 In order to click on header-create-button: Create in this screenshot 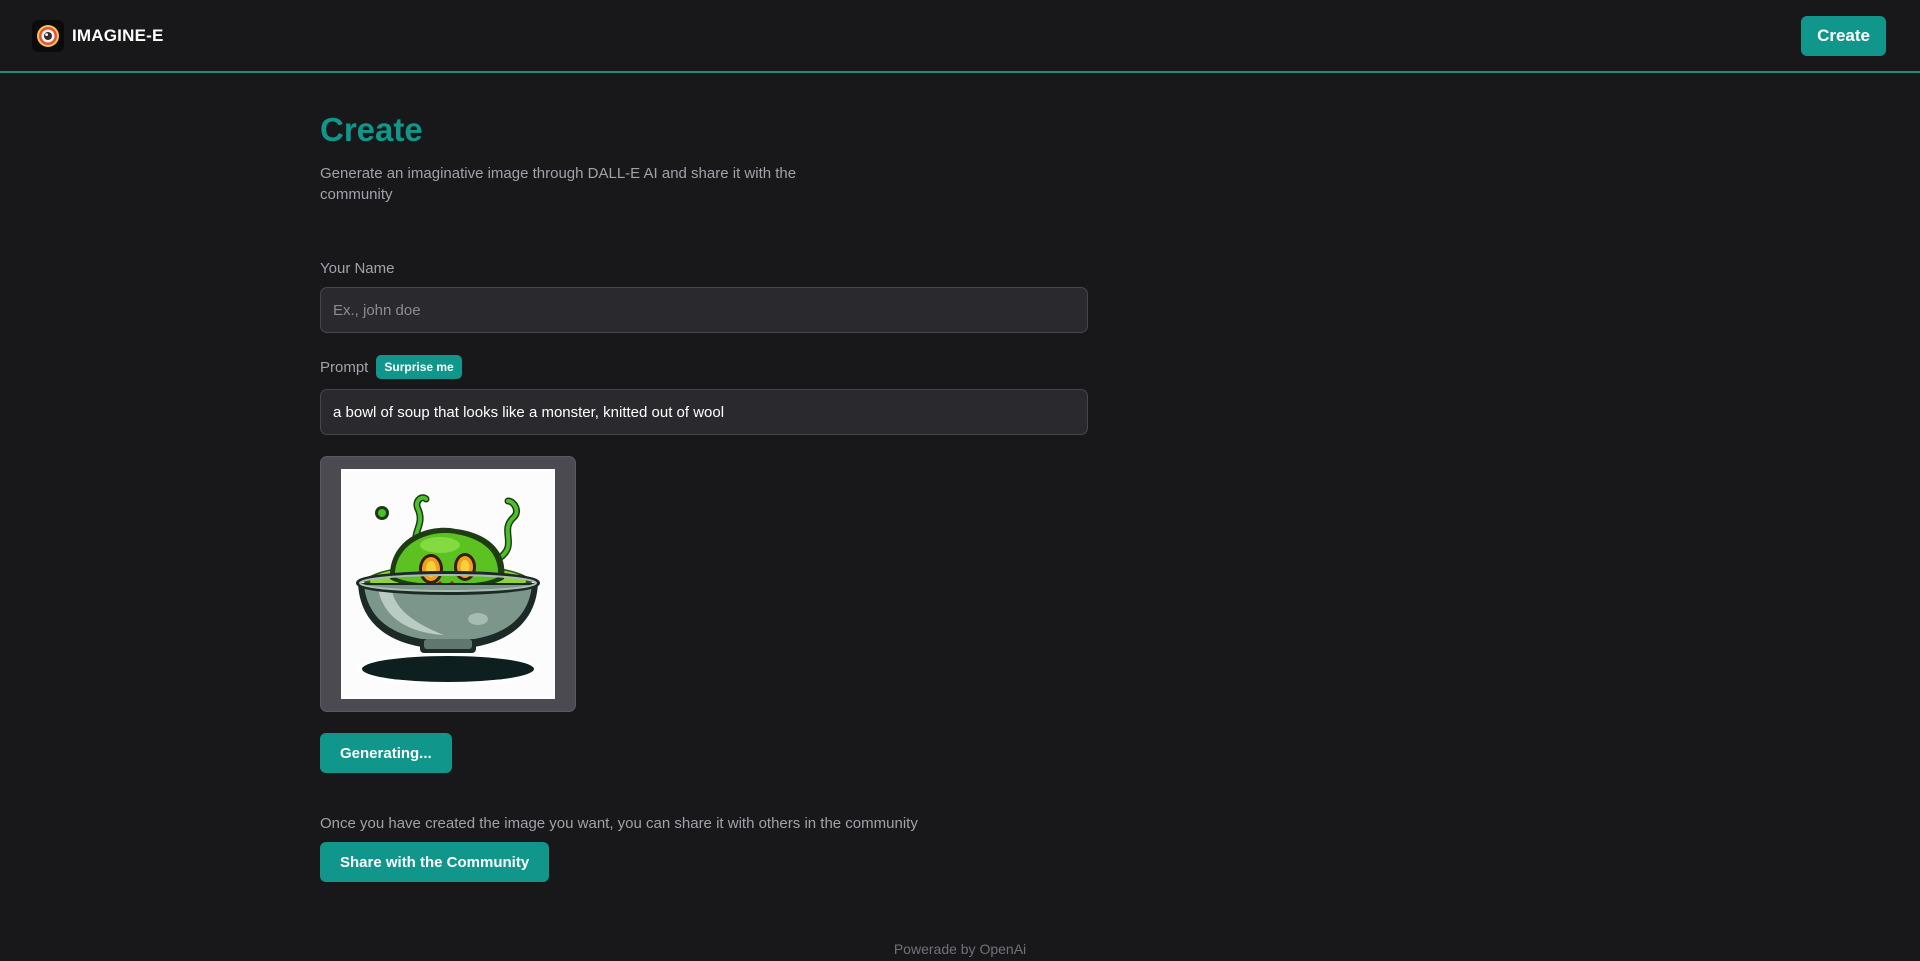, I will do `click(1843, 35)`.